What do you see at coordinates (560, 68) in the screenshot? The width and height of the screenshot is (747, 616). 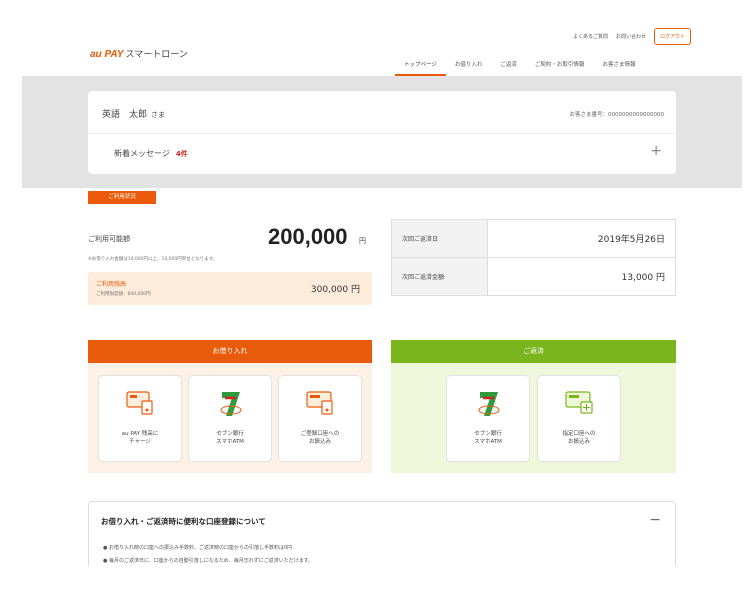 I see `nav-contract: ご契約・お取引情報` at bounding box center [560, 68].